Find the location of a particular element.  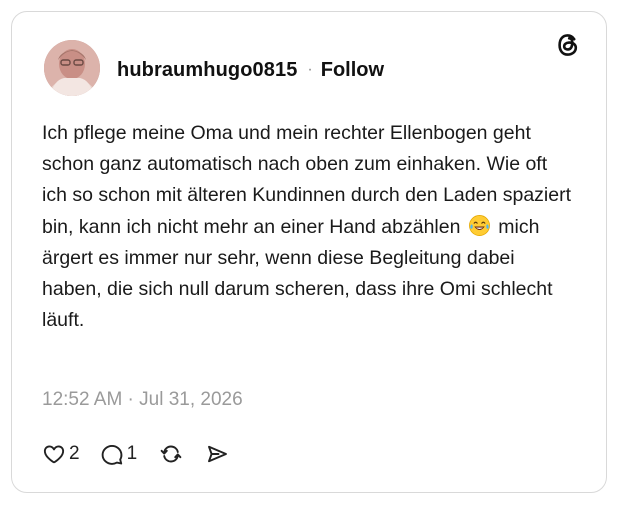

threads-logo-icon is located at coordinates (568, 45).